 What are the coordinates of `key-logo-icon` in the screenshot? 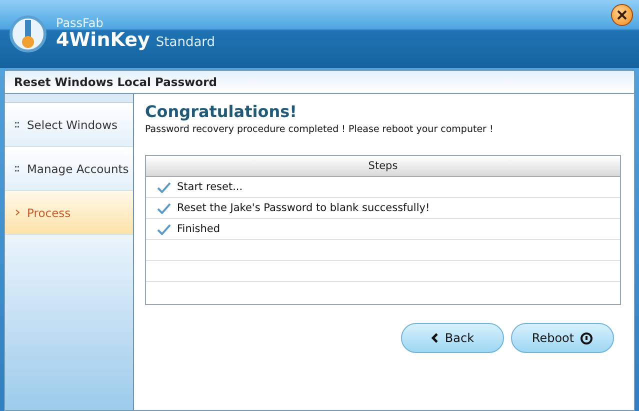 It's located at (28, 34).